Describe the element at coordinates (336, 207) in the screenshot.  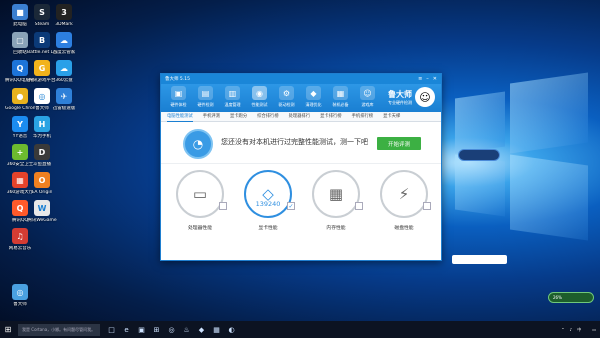
I see `test-card: ▦ 内存性能` at that location.